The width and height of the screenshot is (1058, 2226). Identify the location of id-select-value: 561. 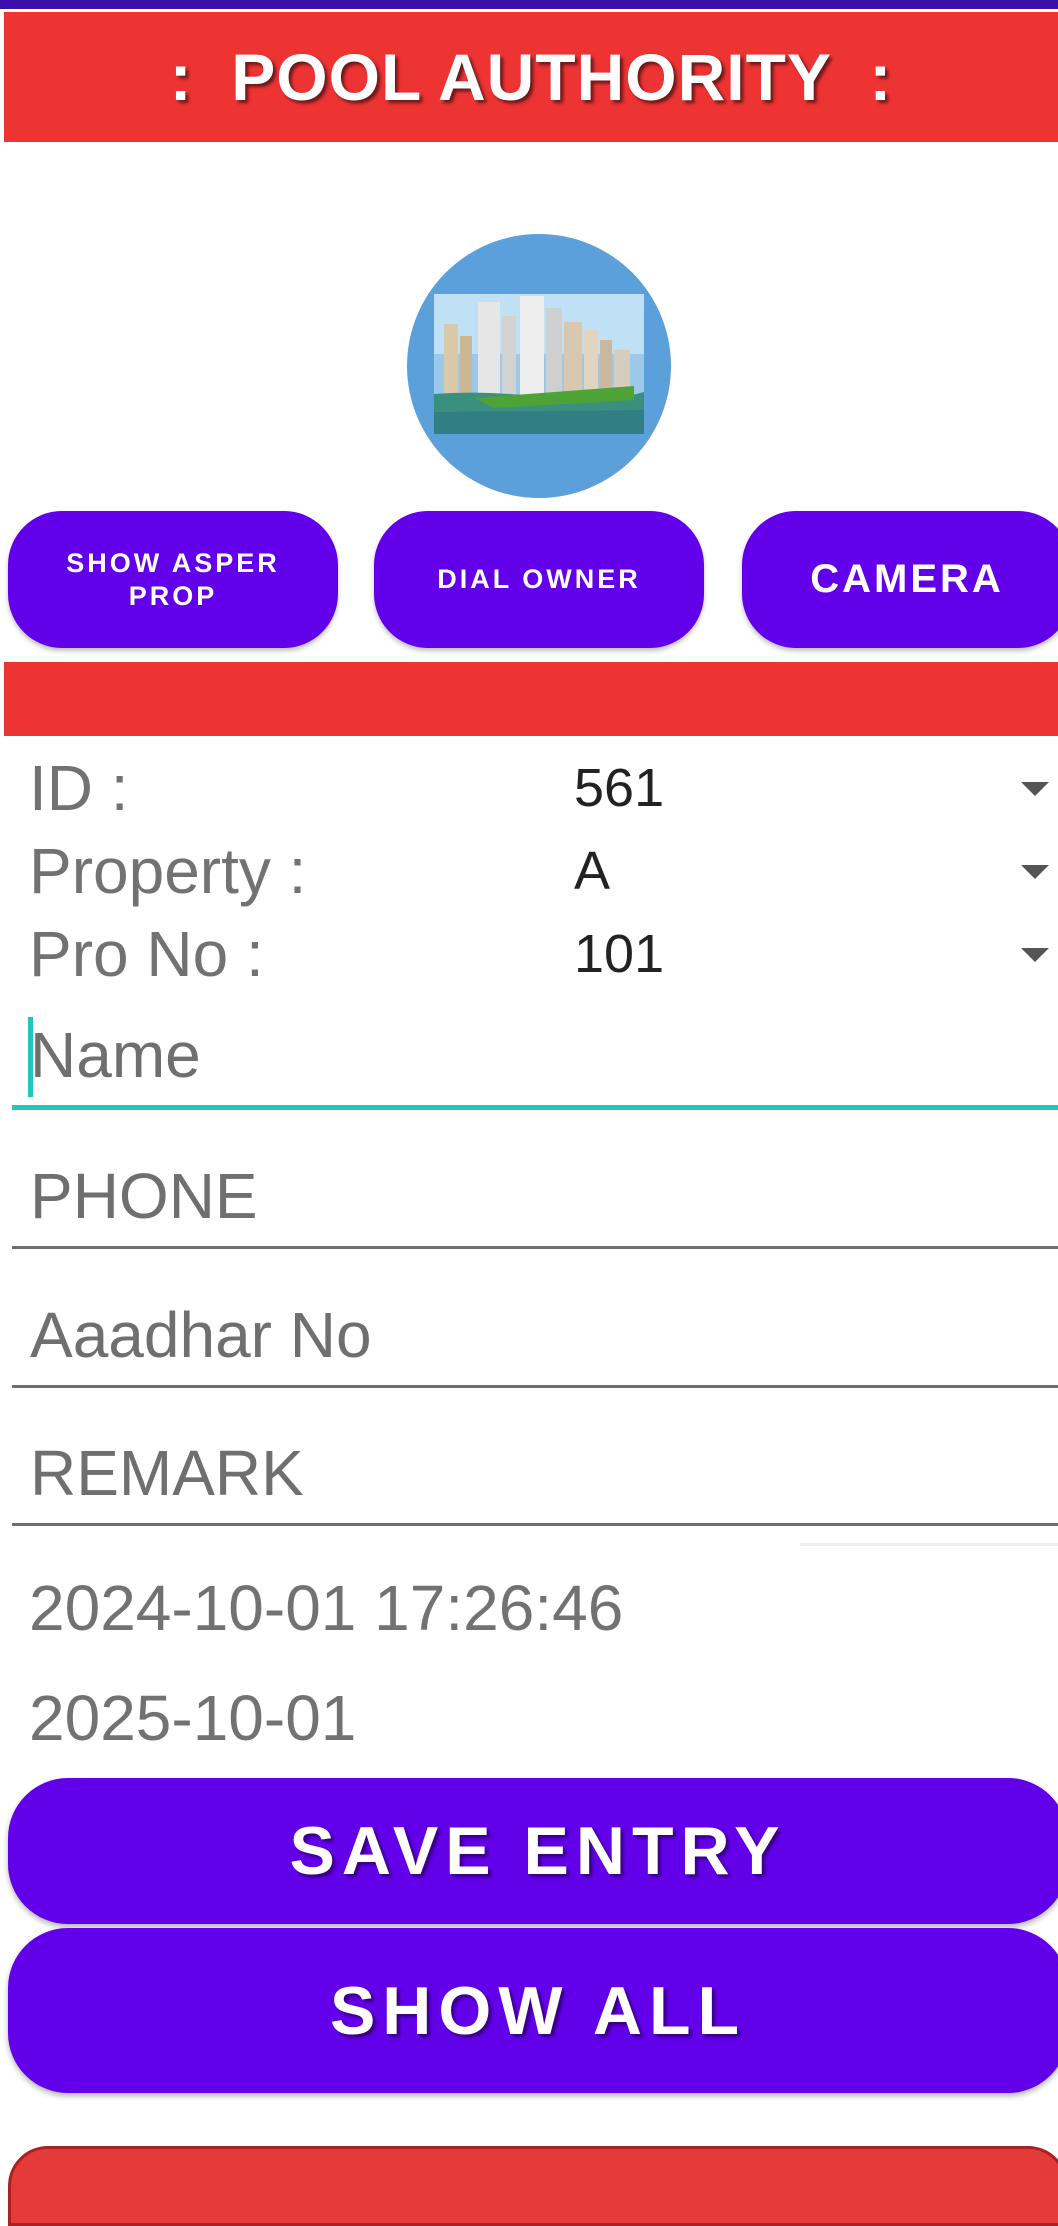
(619, 788).